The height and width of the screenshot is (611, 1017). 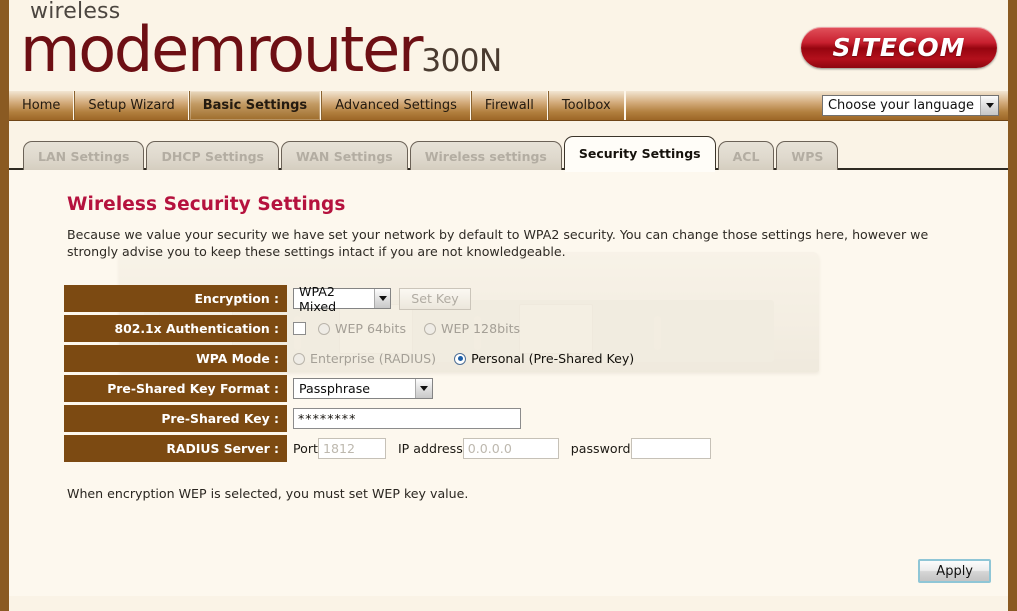 I want to click on tab-wan-settings: WAN Settings, so click(x=344, y=155).